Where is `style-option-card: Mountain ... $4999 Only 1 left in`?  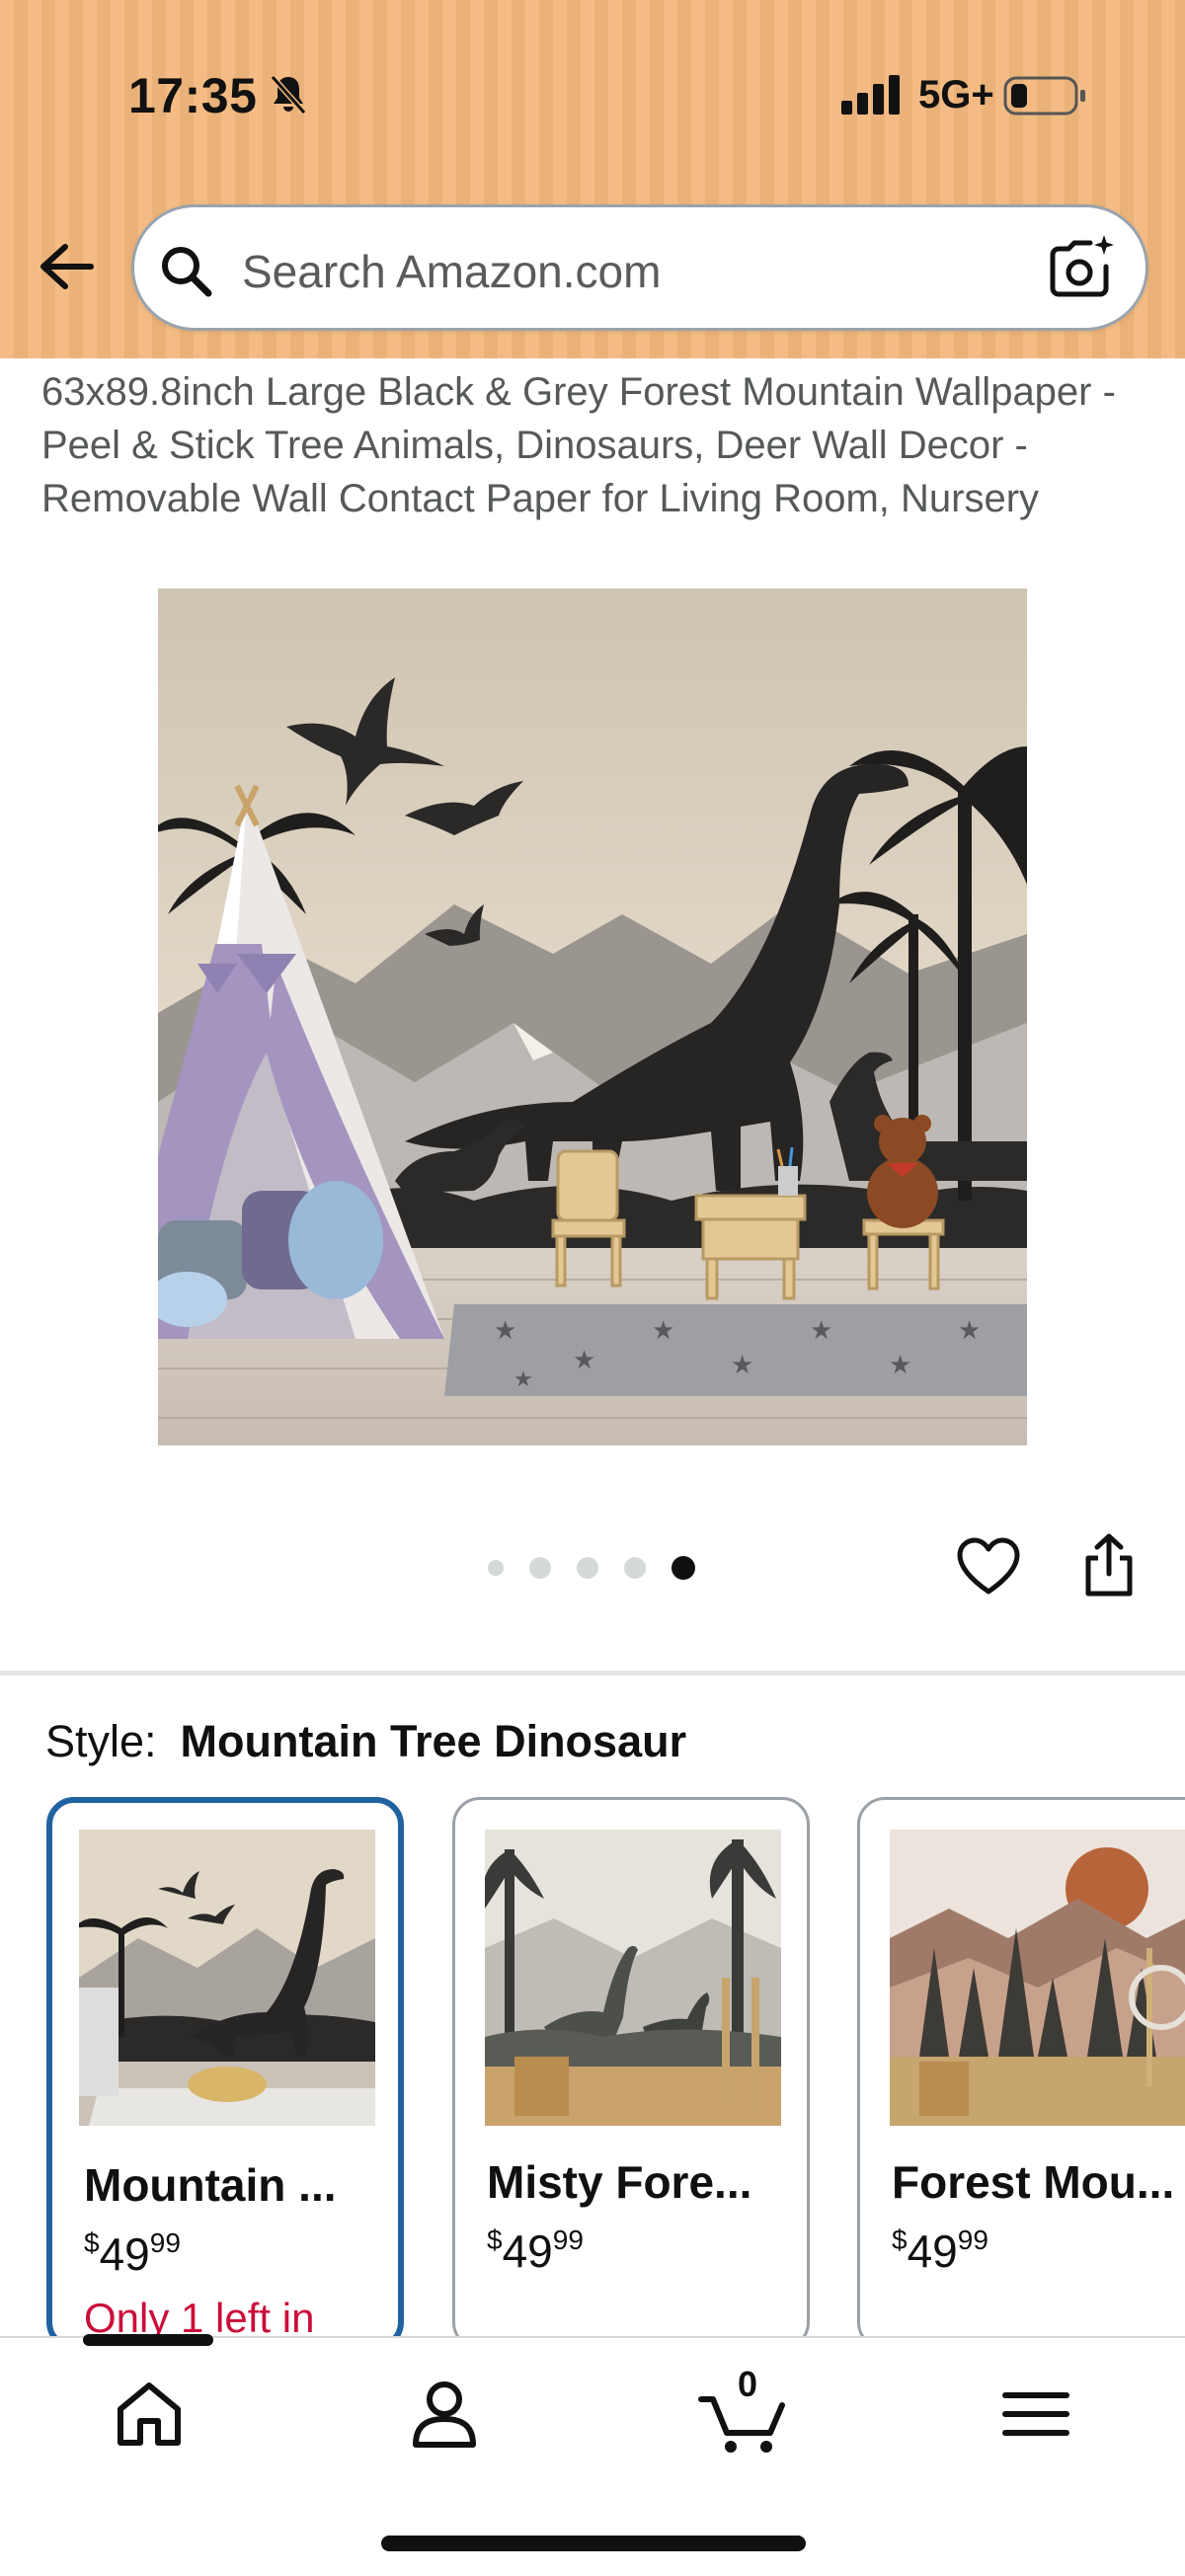
style-option-card: Mountain ... $4999 Only 1 left in is located at coordinates (225, 2073).